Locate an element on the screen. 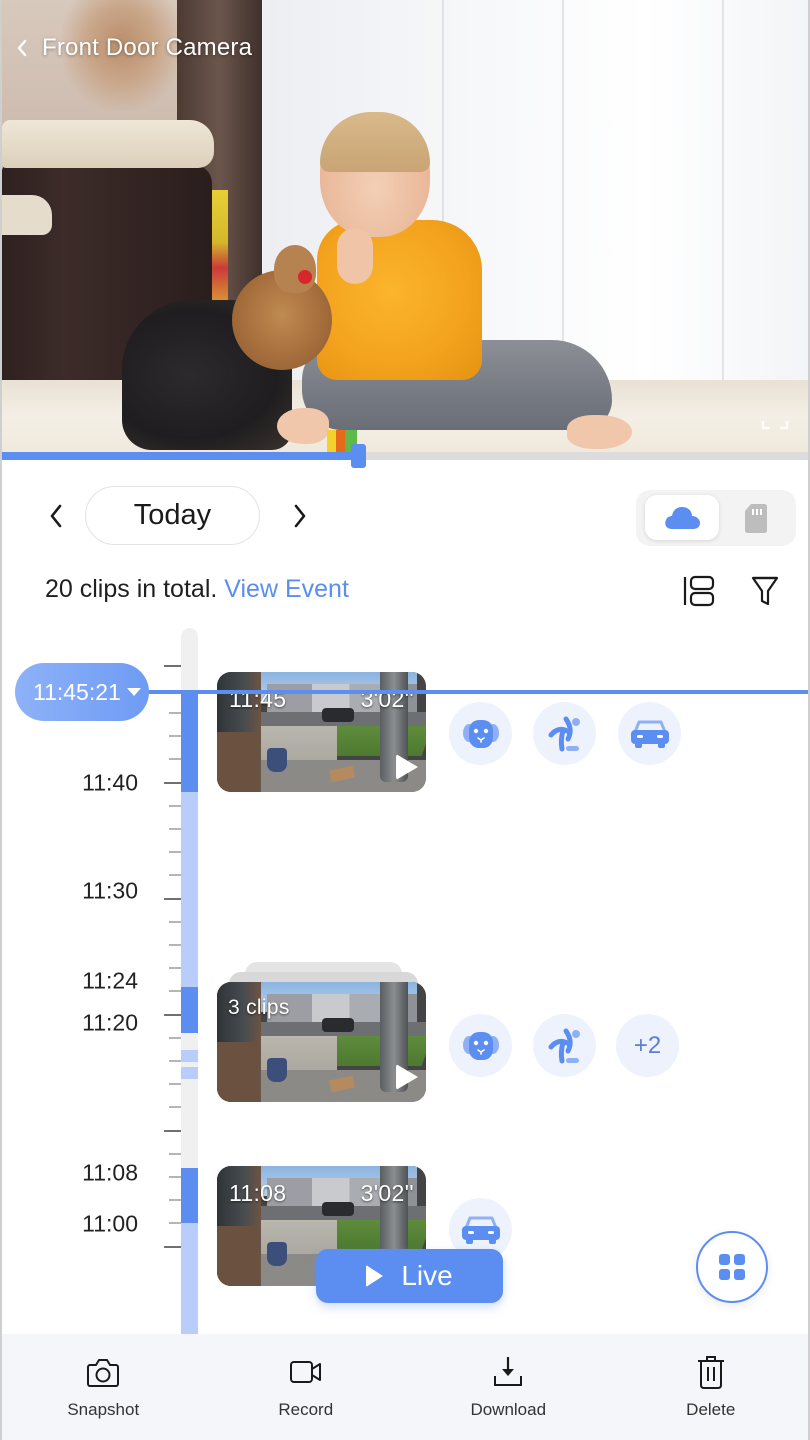  more-events-count: +2 is located at coordinates (647, 1045).